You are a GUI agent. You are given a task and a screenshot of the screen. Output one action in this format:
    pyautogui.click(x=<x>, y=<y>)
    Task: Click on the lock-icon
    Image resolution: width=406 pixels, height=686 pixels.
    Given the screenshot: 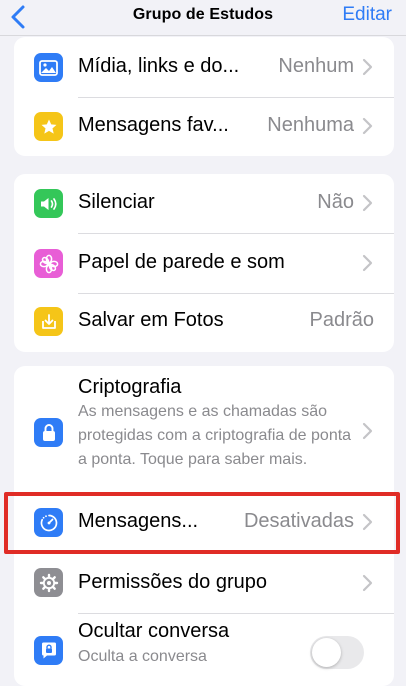 What is the action you would take?
    pyautogui.click(x=48, y=432)
    